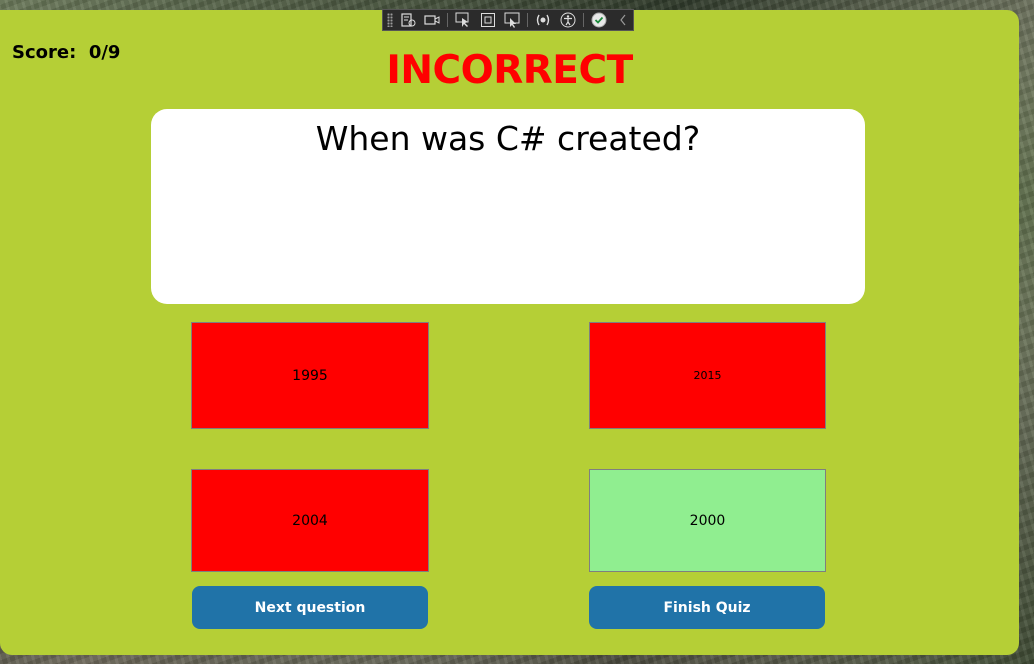 This screenshot has width=1034, height=664. Describe the element at coordinates (623, 20) in the screenshot. I see `collapse-chevron-icon` at that location.